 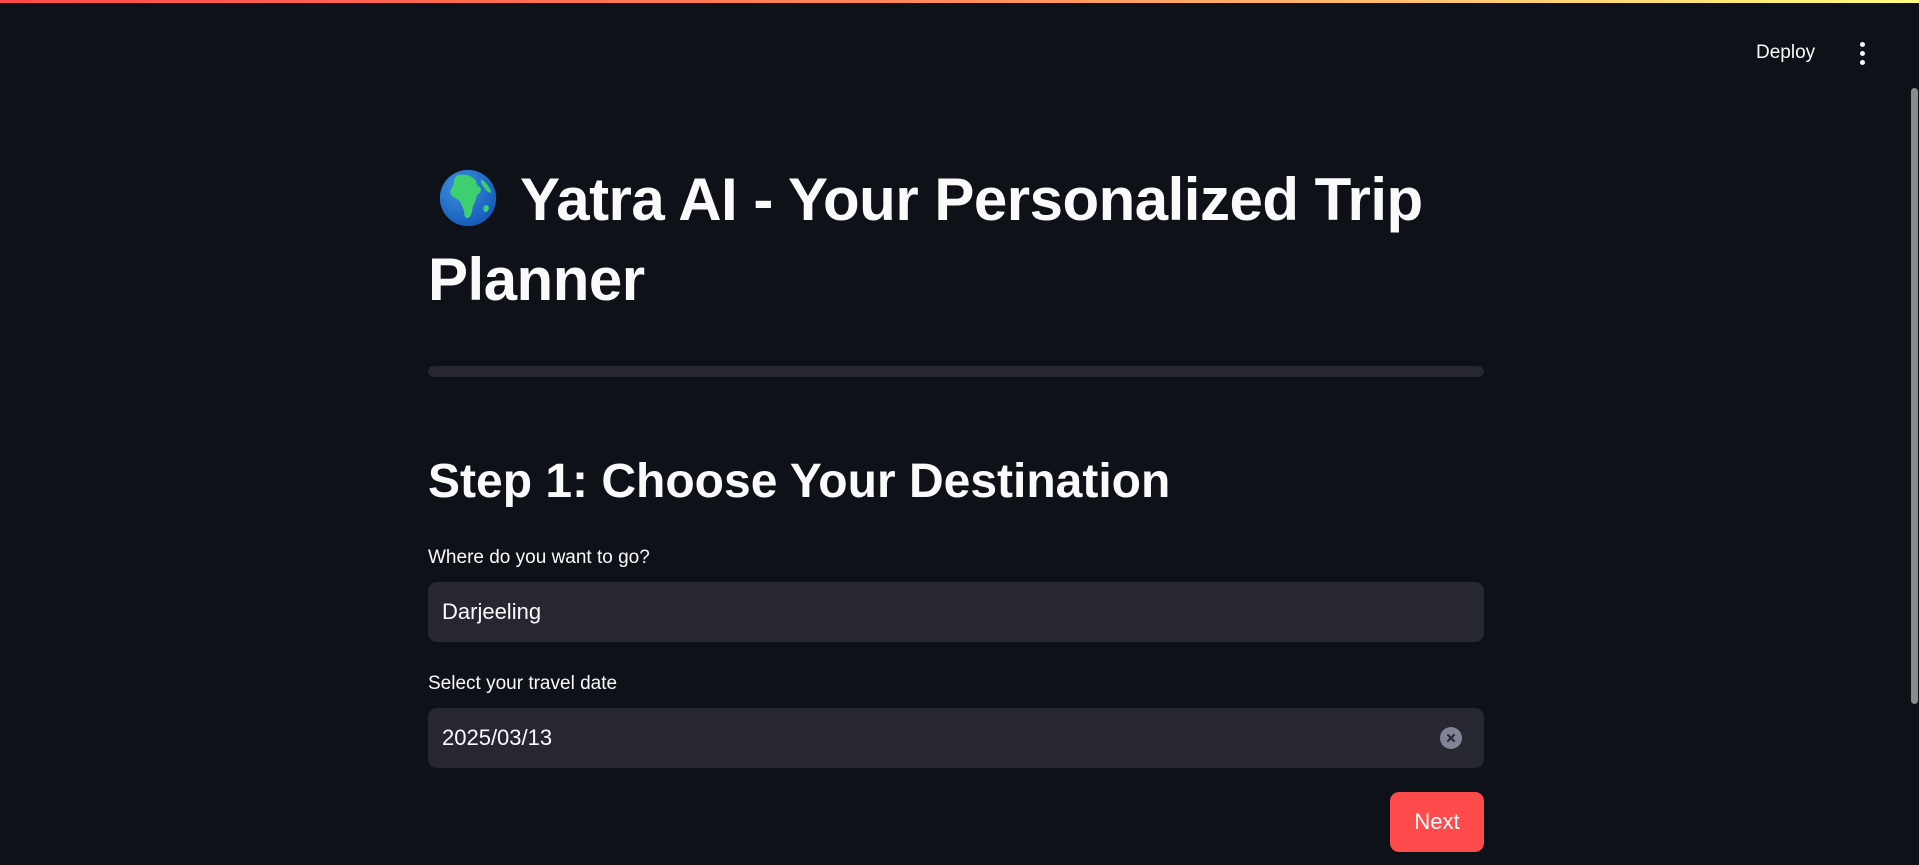 What do you see at coordinates (956, 371) in the screenshot?
I see `divider` at bounding box center [956, 371].